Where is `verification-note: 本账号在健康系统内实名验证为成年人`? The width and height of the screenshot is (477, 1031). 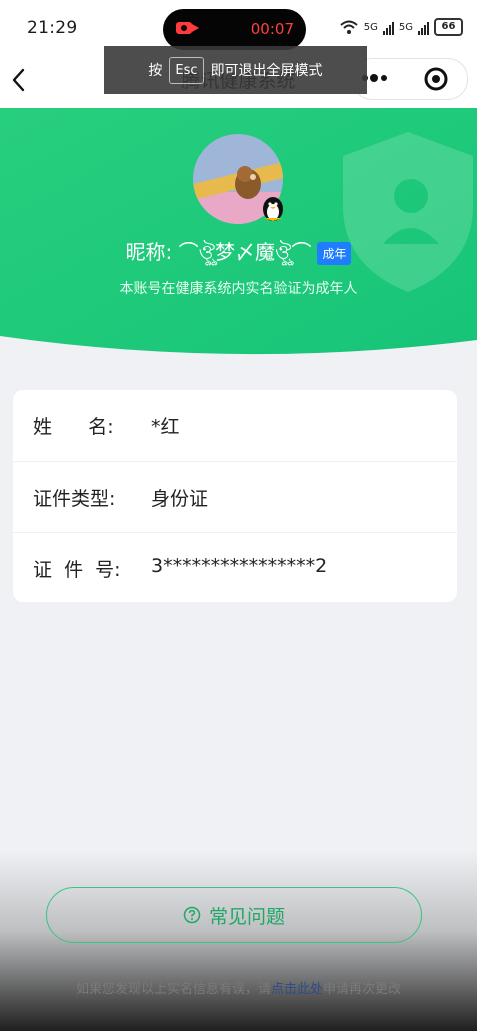
verification-note: 本账号在健康系统内实名验证为成年人 is located at coordinates (238, 289).